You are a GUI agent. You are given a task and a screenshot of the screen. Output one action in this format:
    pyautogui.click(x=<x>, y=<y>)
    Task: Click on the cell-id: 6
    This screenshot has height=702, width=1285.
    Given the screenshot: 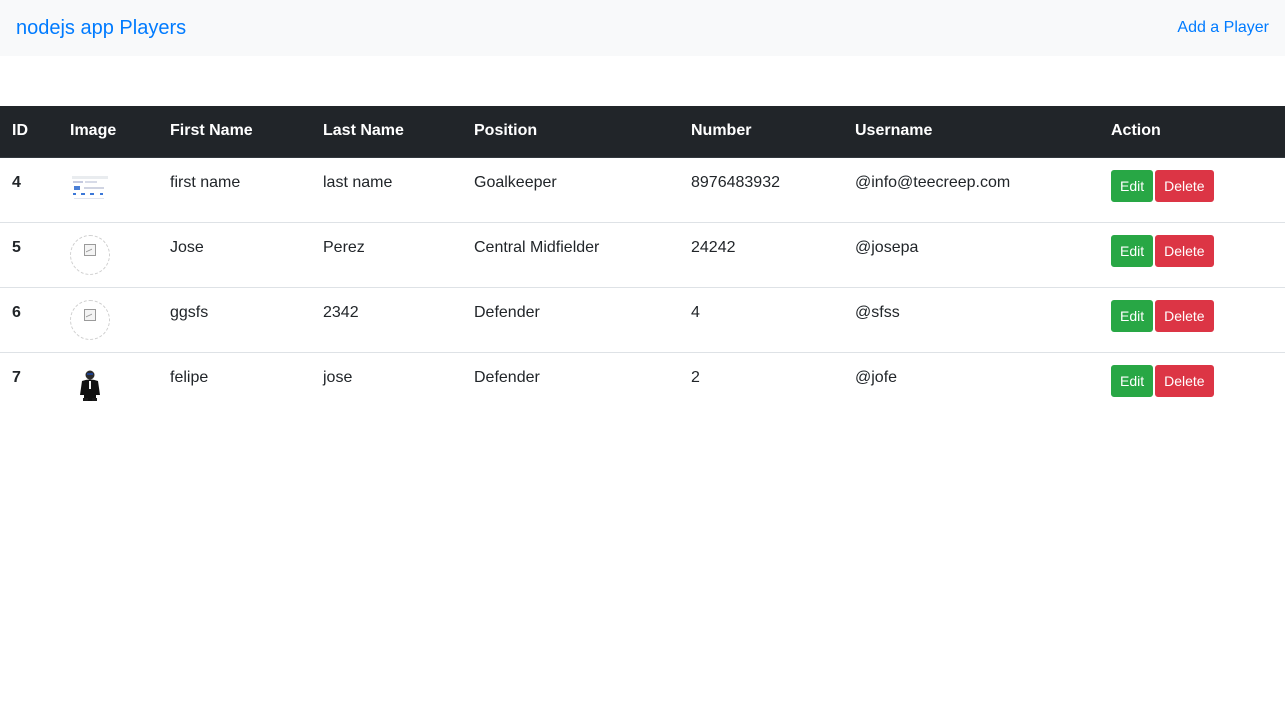 What is the action you would take?
    pyautogui.click(x=29, y=319)
    